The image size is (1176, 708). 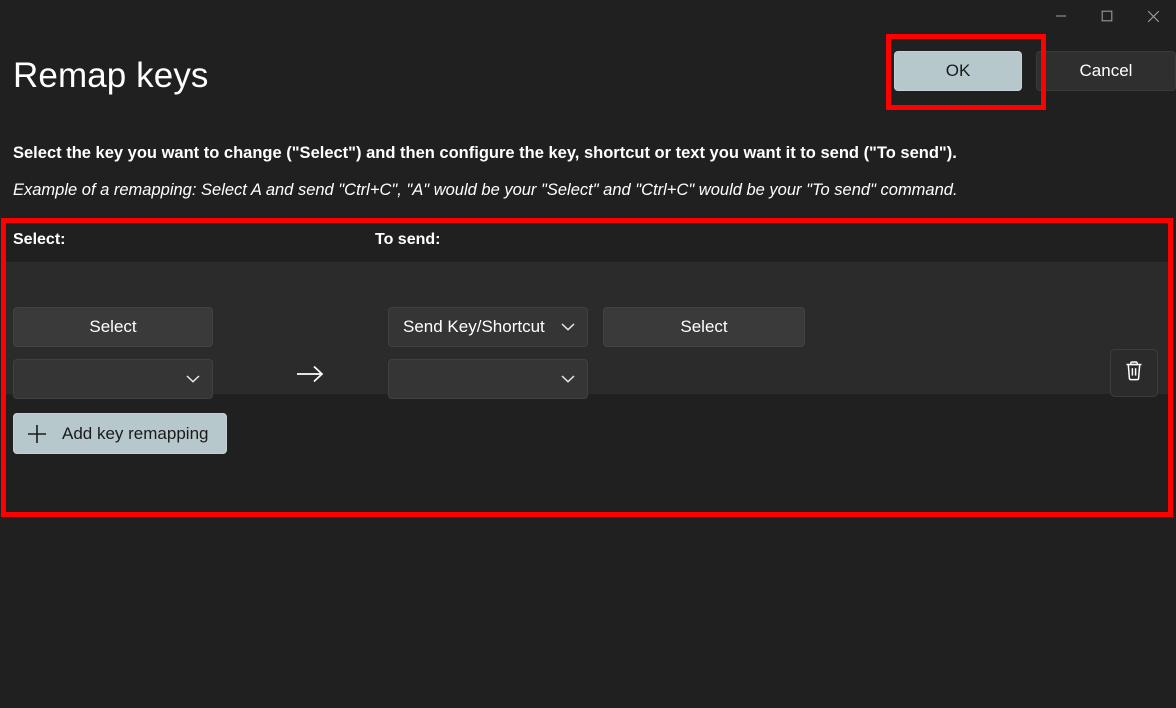 I want to click on minimize-button, so click(x=1061, y=16).